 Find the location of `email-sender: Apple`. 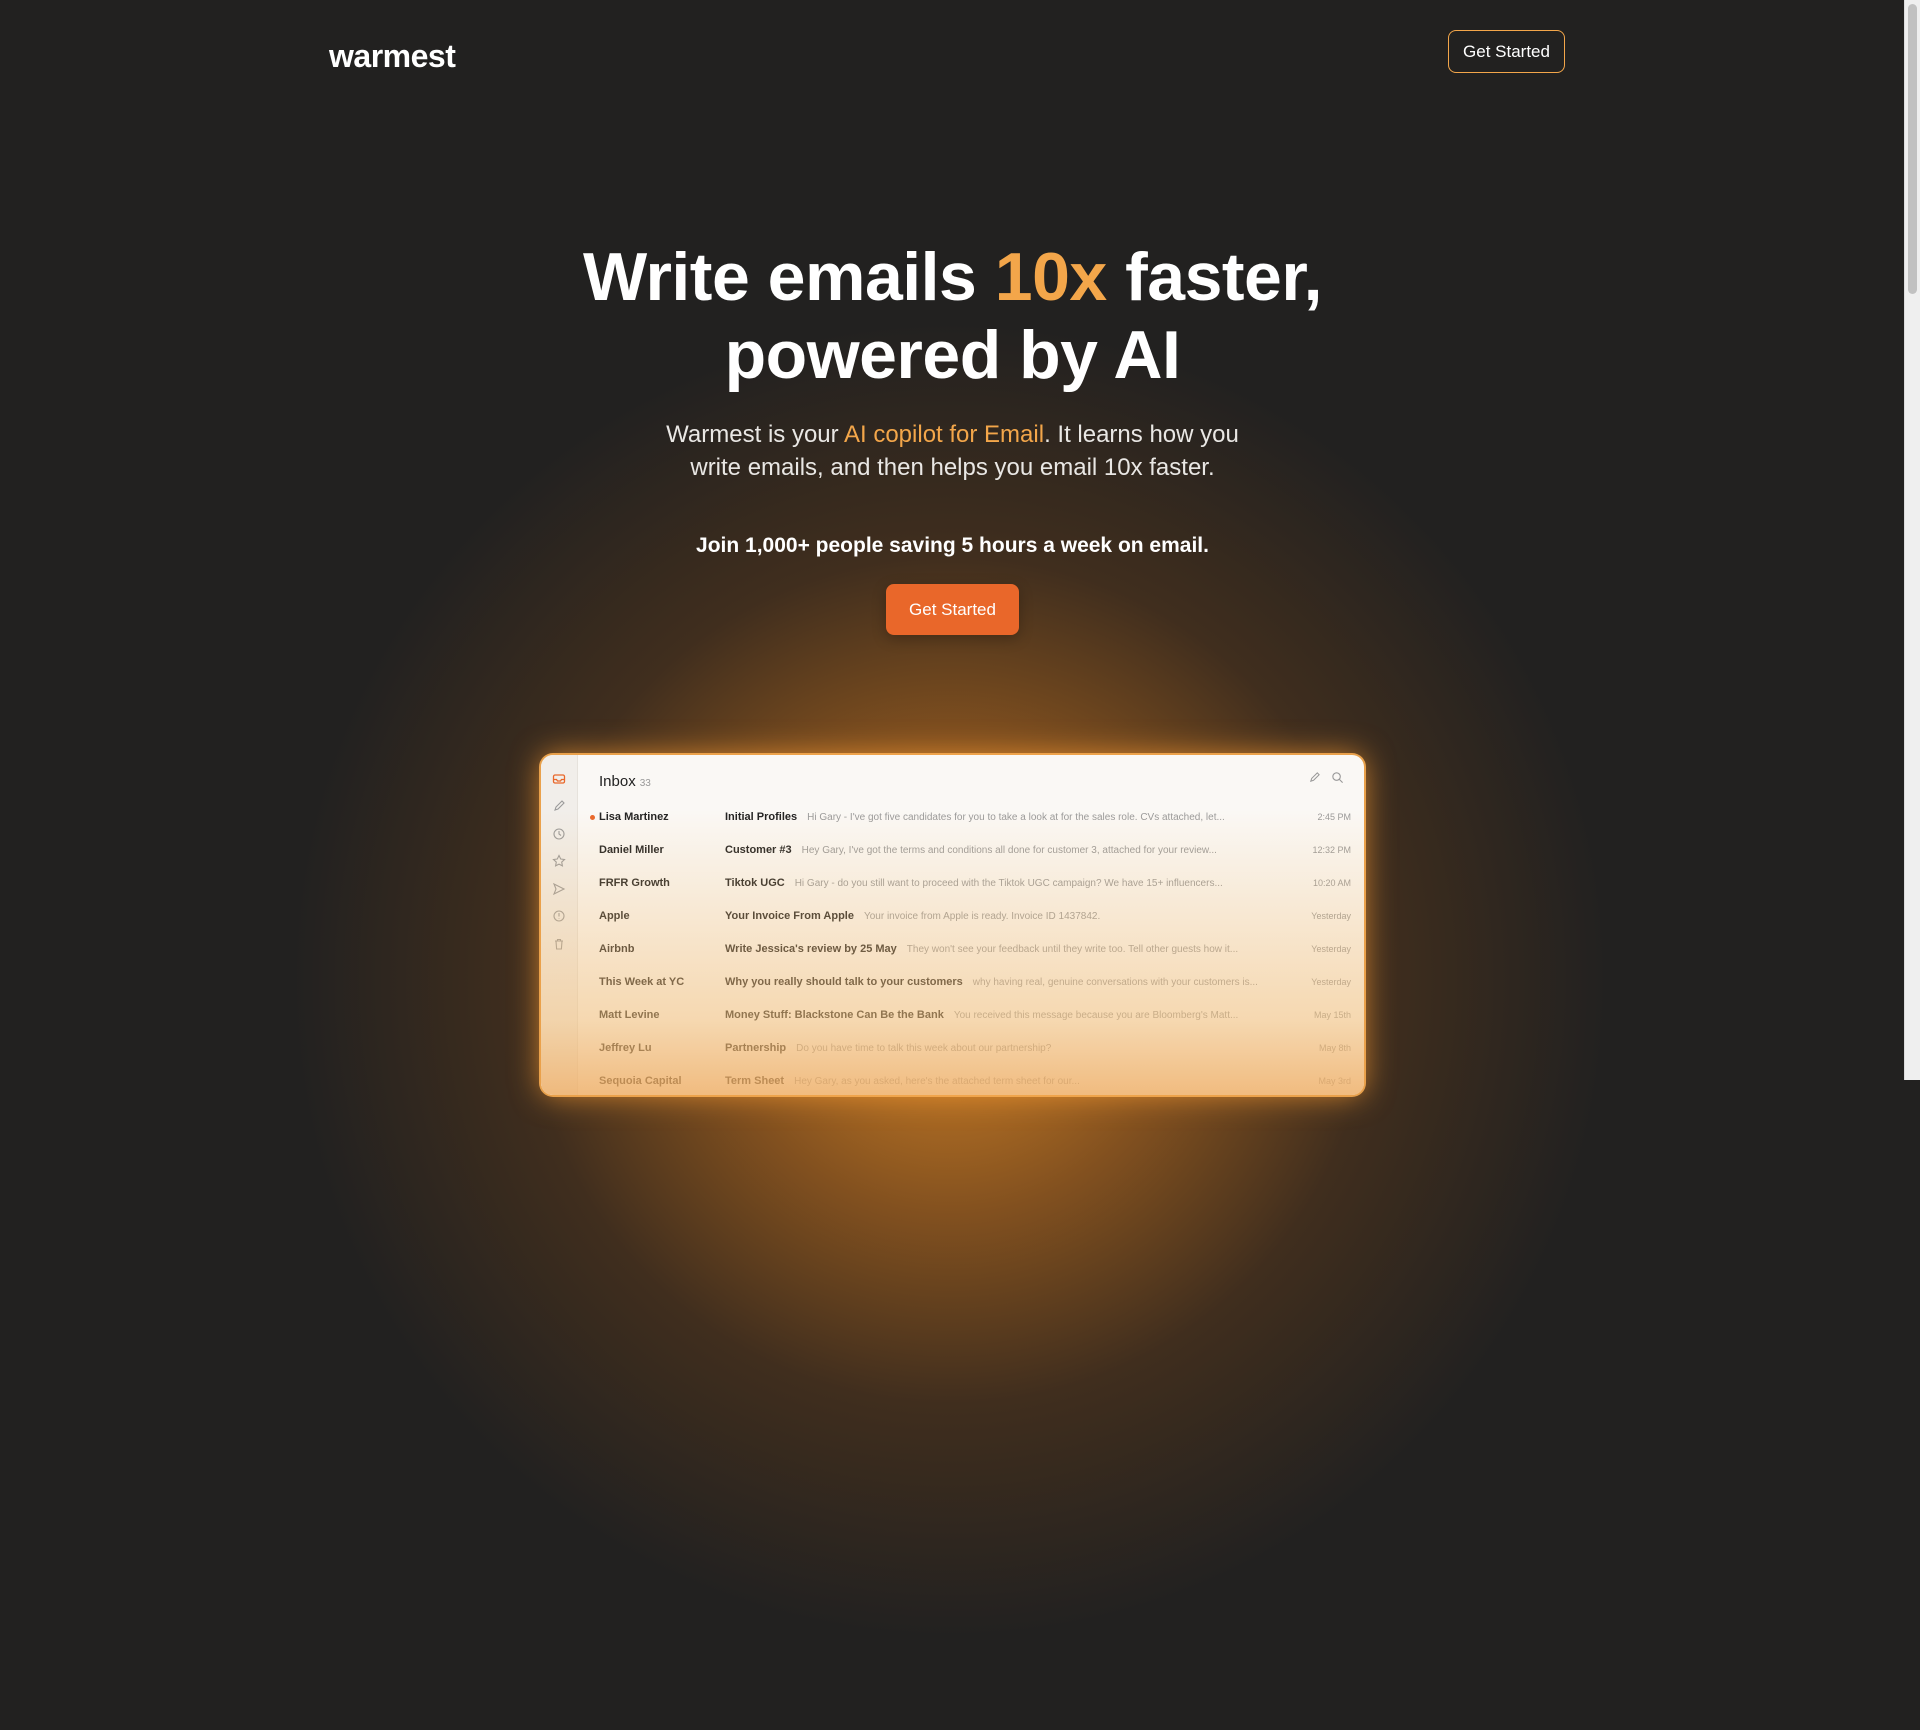

email-sender: Apple is located at coordinates (614, 916).